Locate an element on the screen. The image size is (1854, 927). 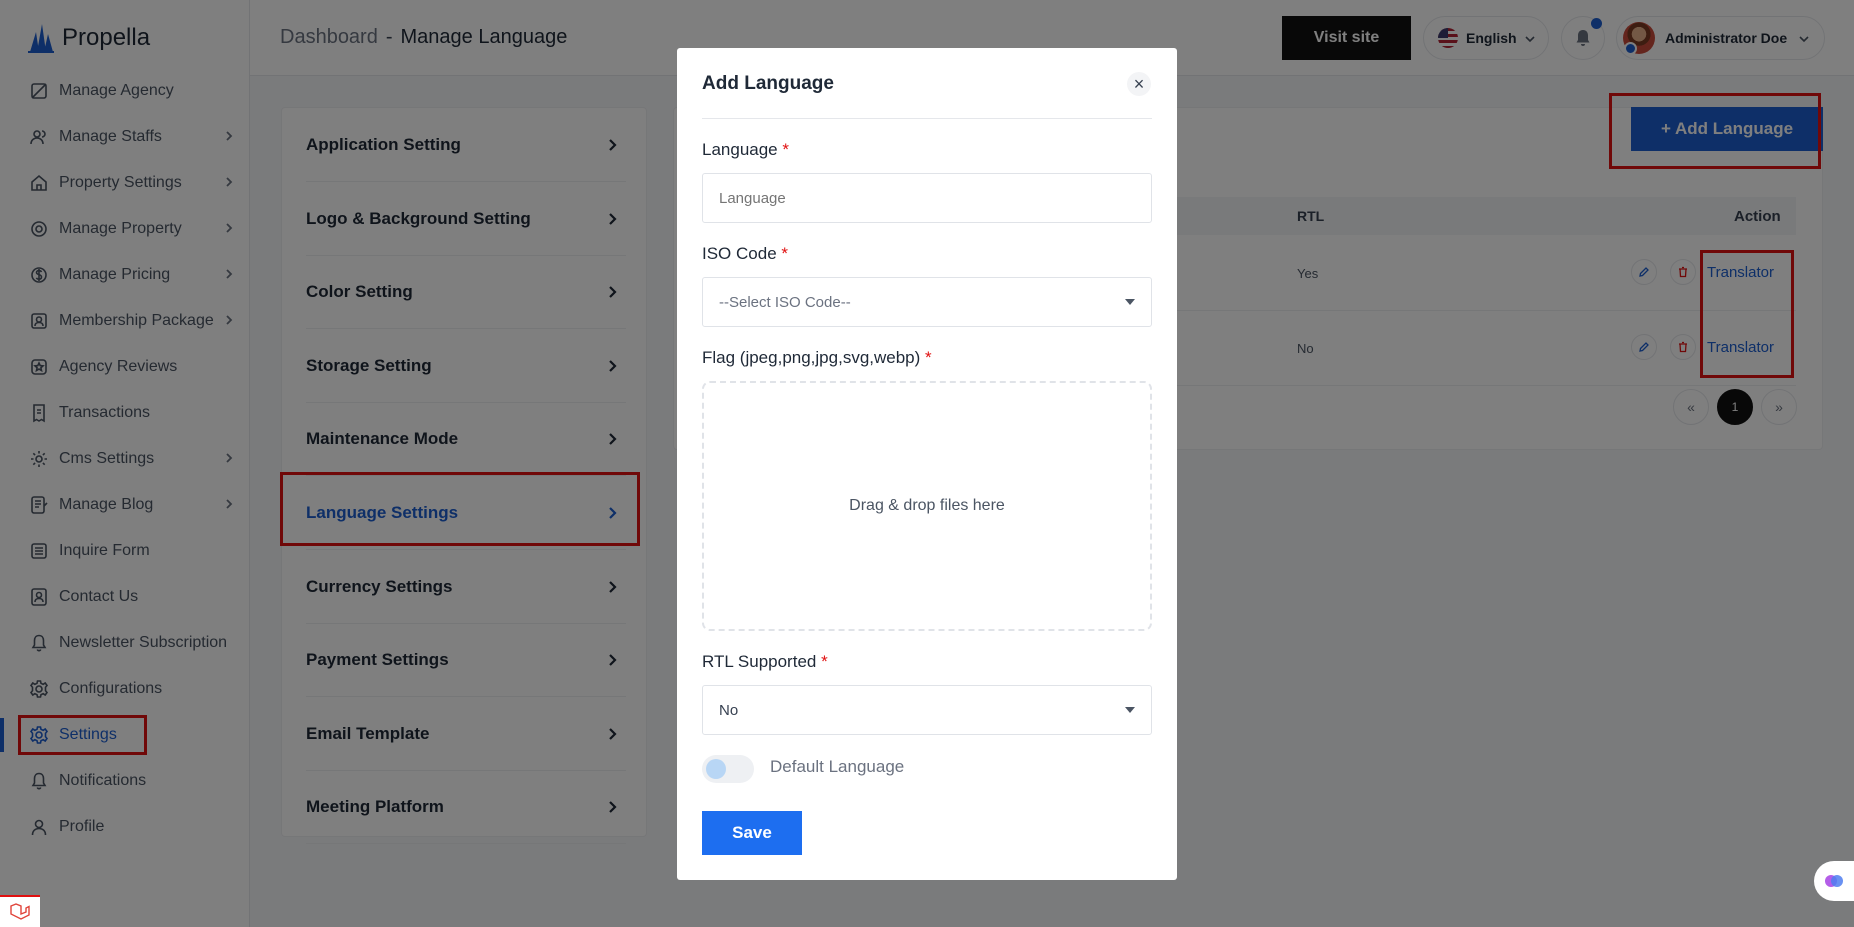
language-input is located at coordinates (927, 198).